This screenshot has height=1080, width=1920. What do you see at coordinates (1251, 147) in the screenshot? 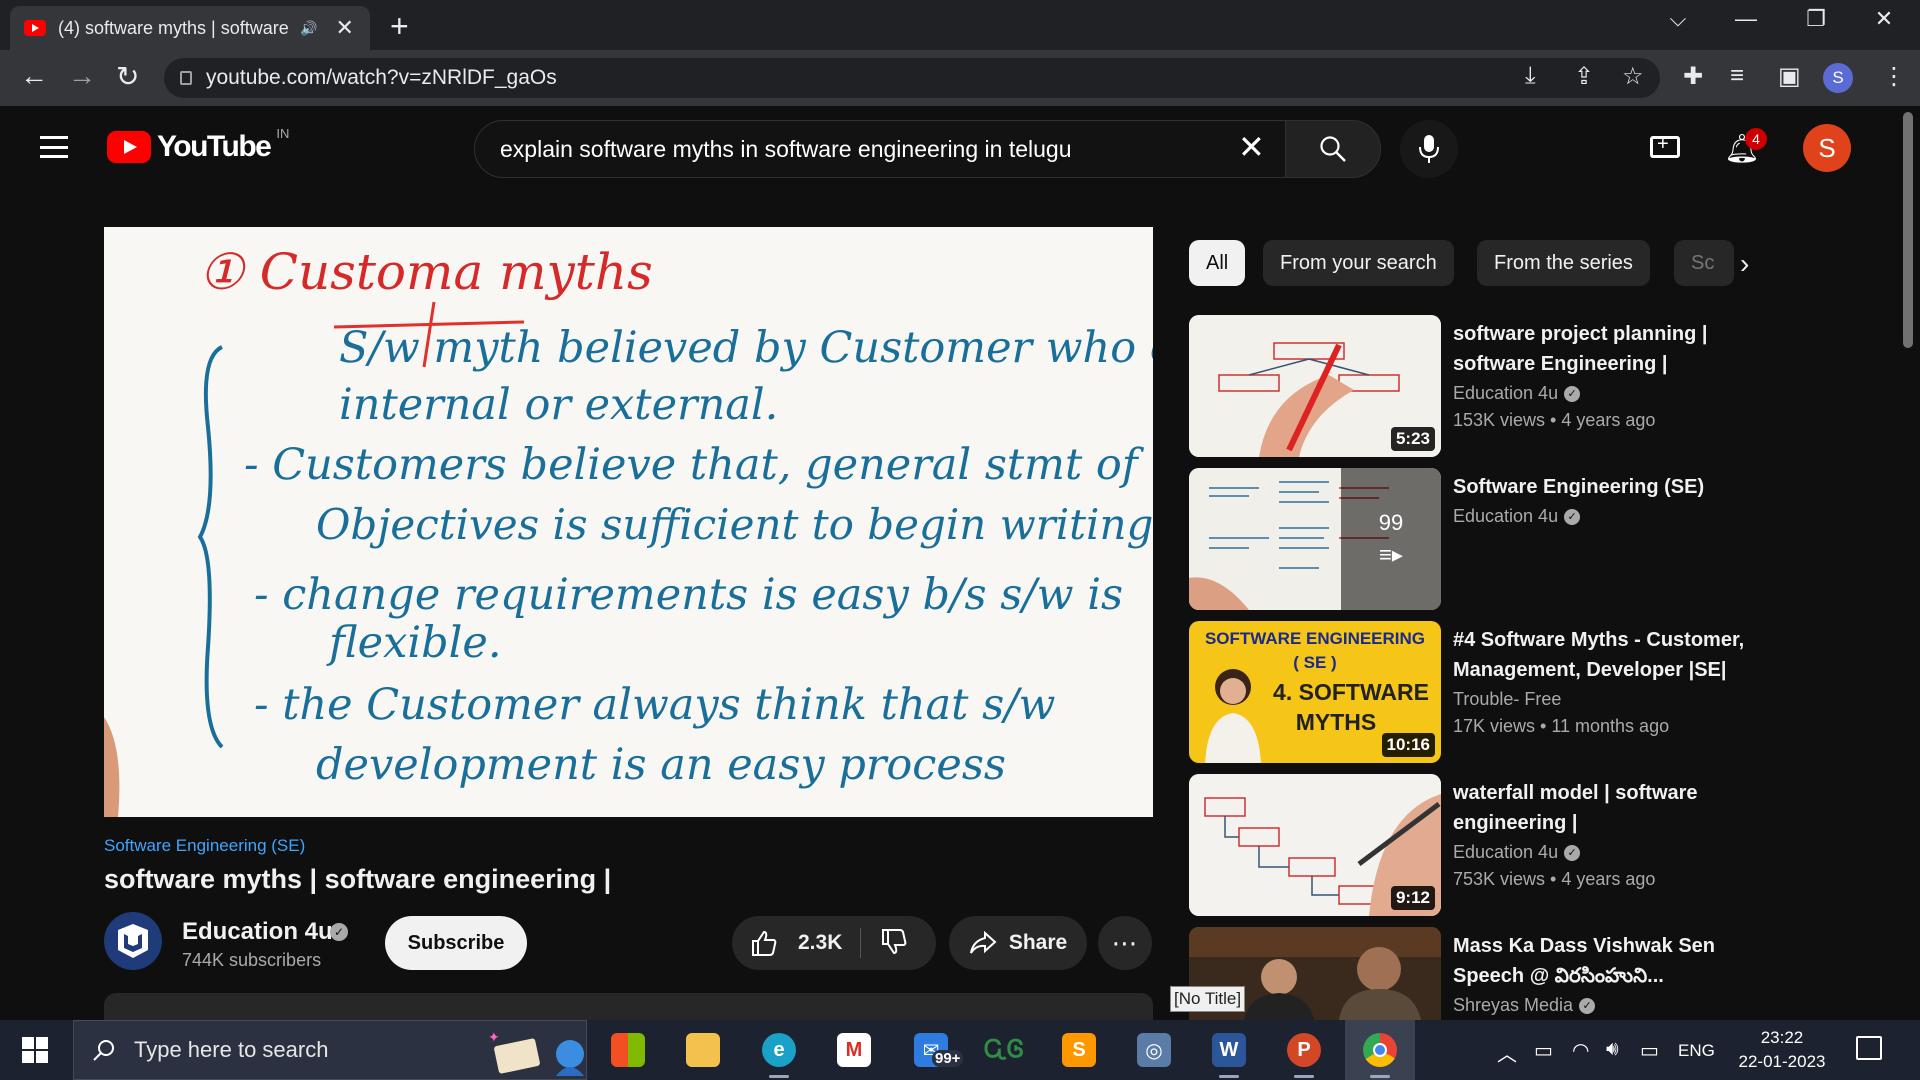
I see `clear-search-icon: ✕` at bounding box center [1251, 147].